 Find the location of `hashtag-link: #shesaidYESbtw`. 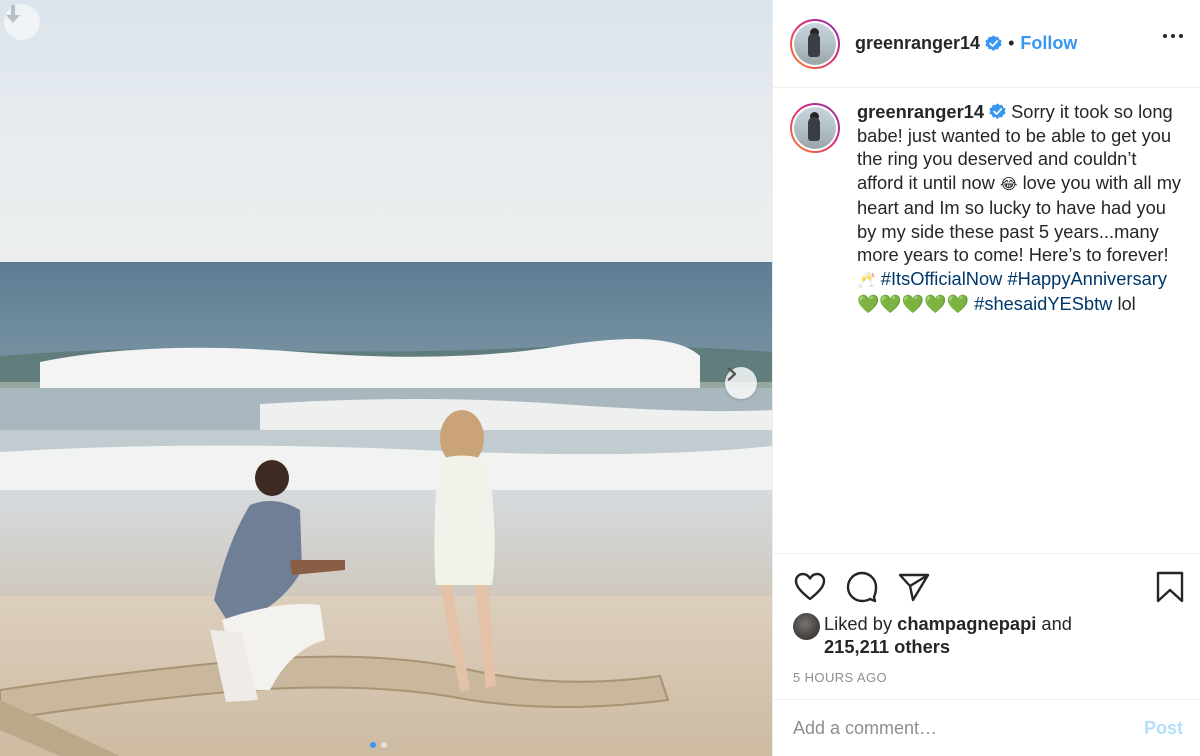

hashtag-link: #shesaidYESbtw is located at coordinates (1043, 303).